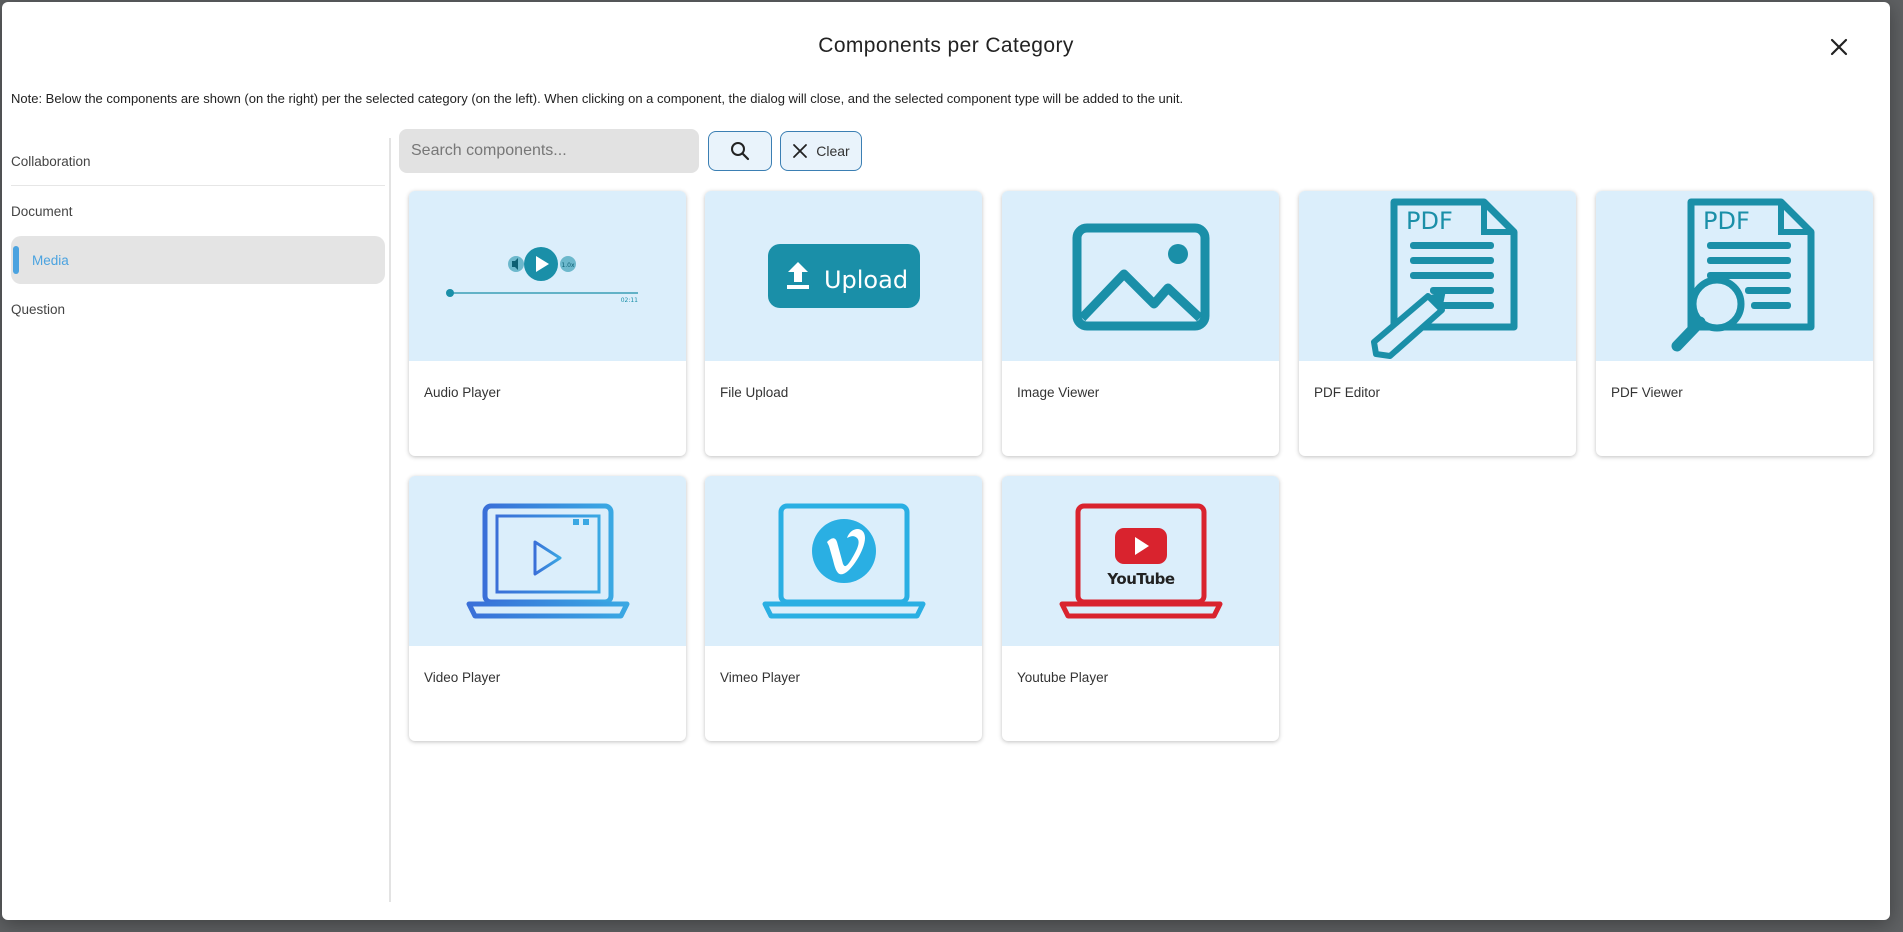  I want to click on category-label: Collaboration, so click(51, 161).